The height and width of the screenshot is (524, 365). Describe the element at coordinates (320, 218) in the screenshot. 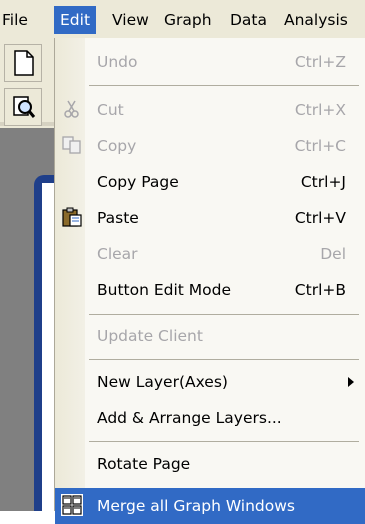

I see `menu-item-shortcut: Ctrl+V` at that location.